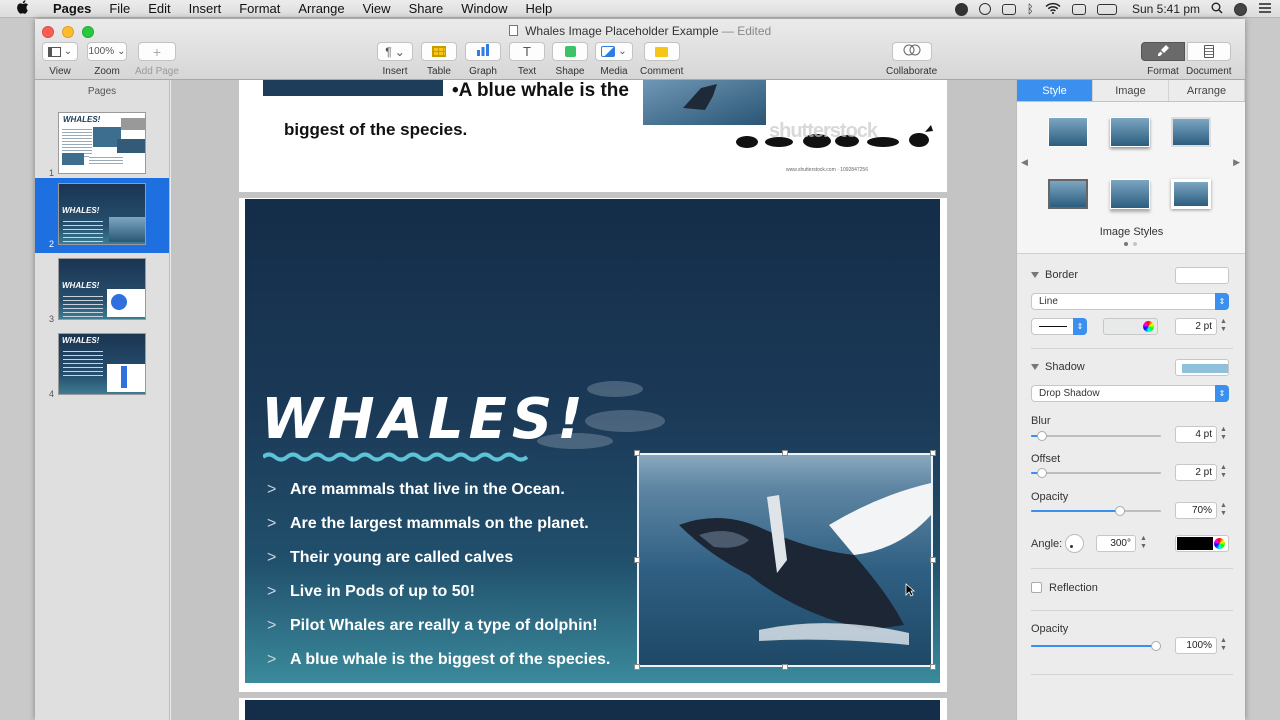 The height and width of the screenshot is (720, 1280). I want to click on menu-edit: Edit, so click(159, 8).